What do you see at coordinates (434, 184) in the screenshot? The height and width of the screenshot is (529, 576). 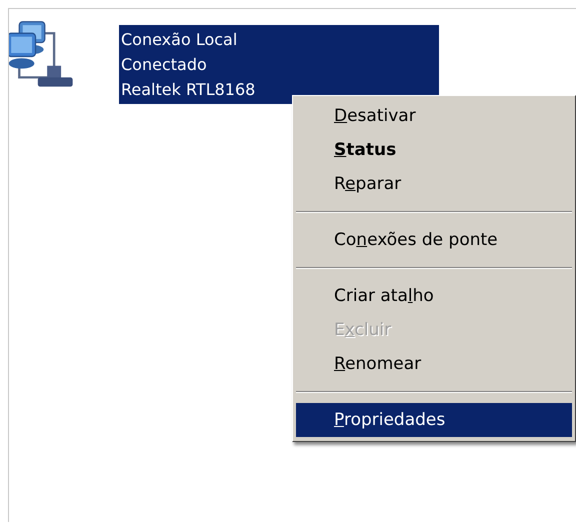 I see `menu-item: Reparar` at bounding box center [434, 184].